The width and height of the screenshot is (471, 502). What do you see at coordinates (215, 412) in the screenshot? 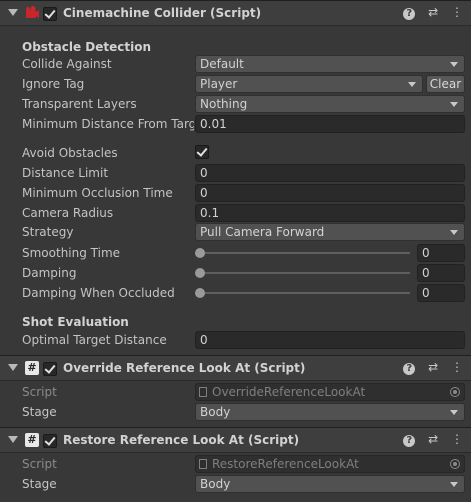
I see `override-stage-value: Body` at bounding box center [215, 412].